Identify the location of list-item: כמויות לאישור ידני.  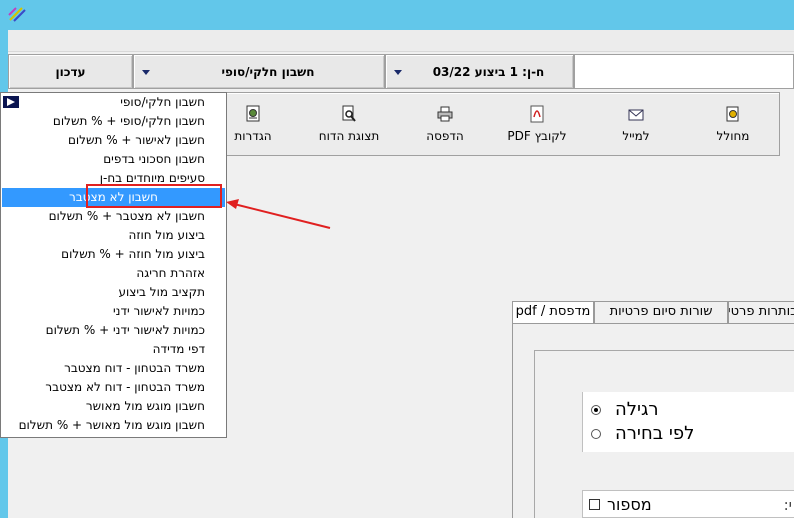
(113, 311).